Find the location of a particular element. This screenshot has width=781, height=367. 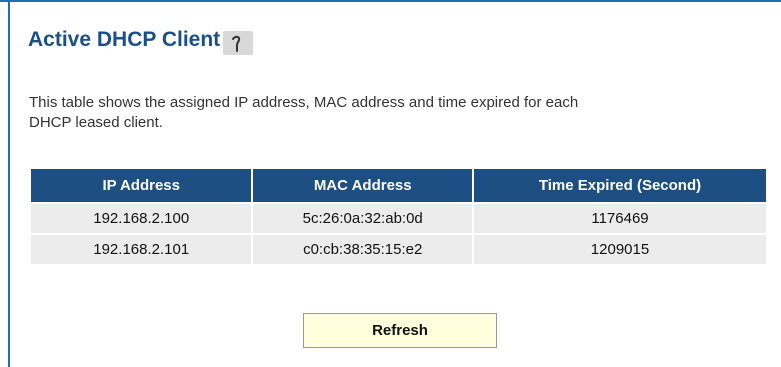

cell-ip-address: 192.168.2.100 is located at coordinates (141, 218).